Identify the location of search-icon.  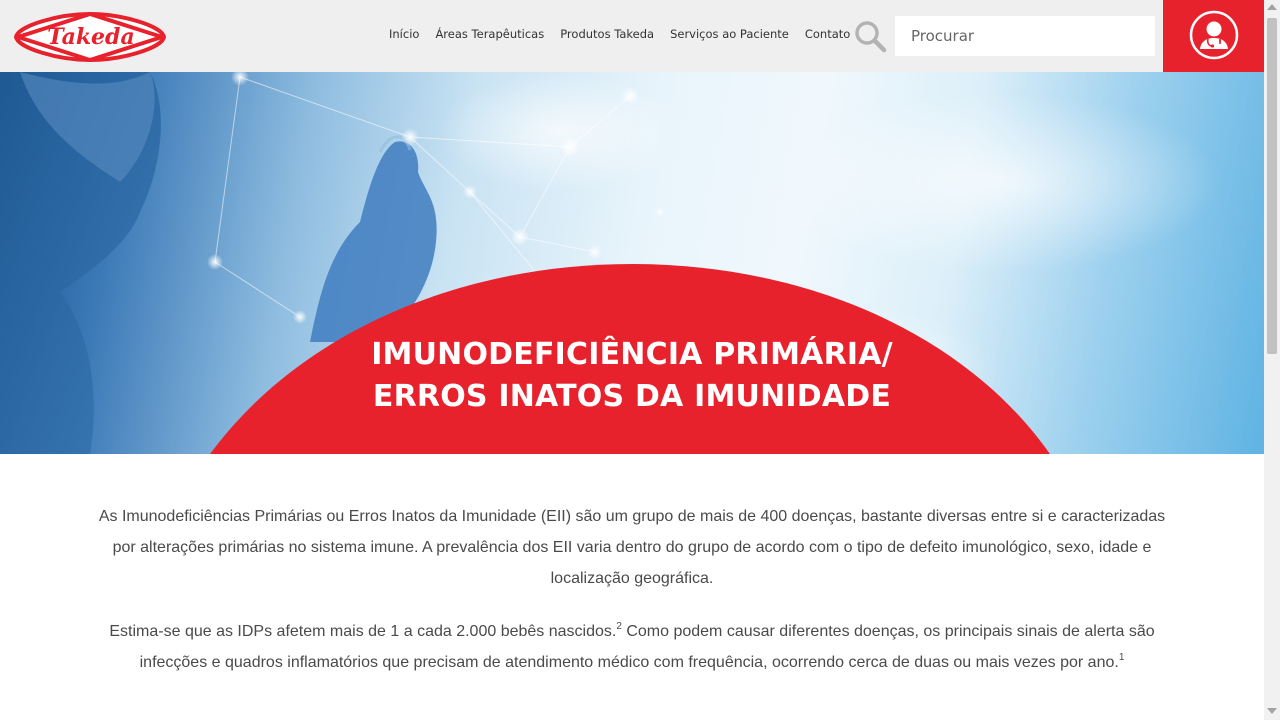
(870, 36).